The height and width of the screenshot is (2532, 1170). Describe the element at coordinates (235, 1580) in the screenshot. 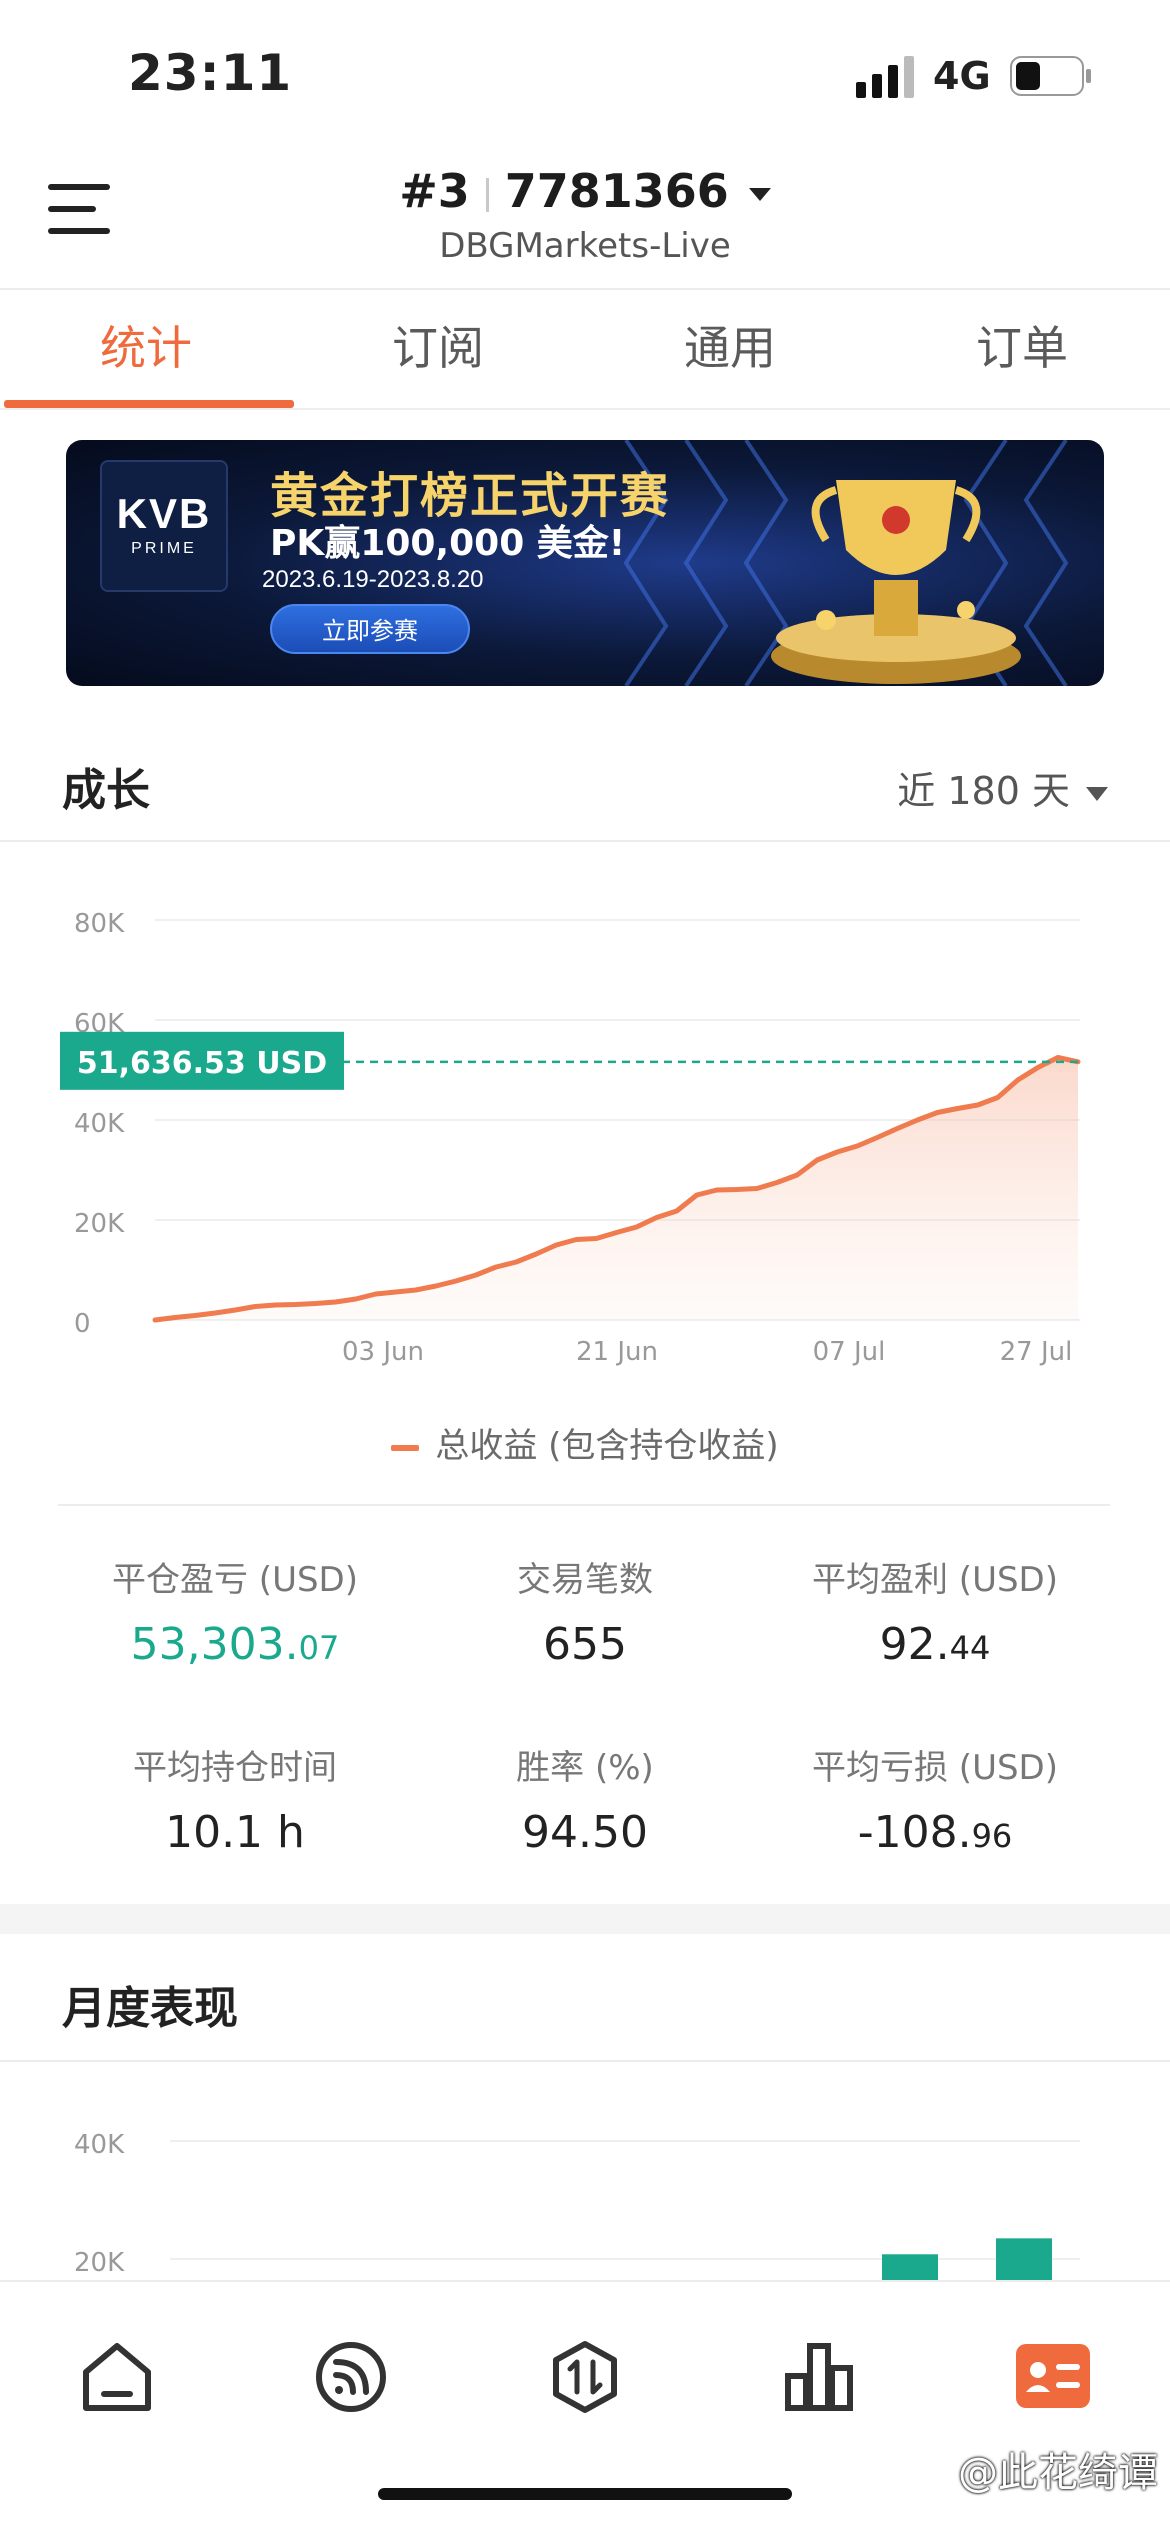

I see `stat-label: 平仓盈亏 (USD)` at that location.